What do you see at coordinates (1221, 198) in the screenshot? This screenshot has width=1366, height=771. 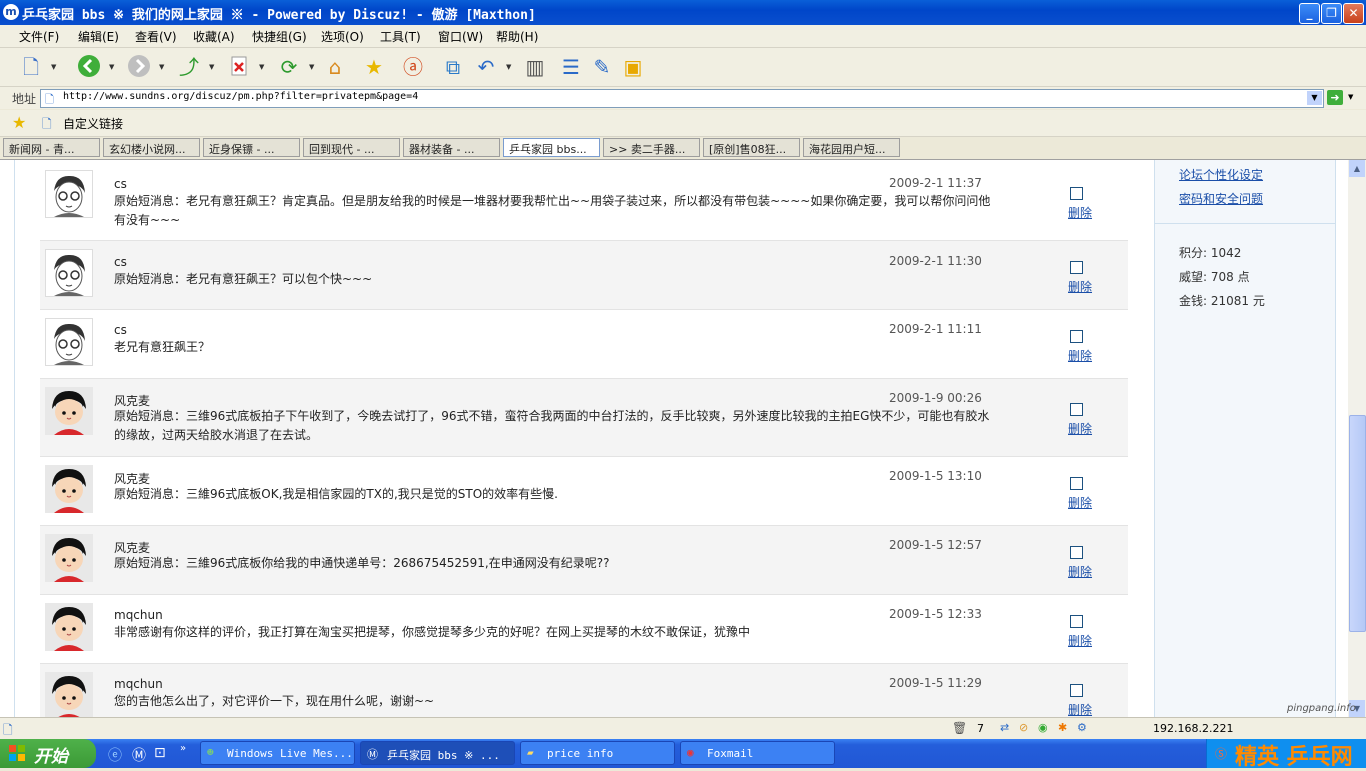 I see `password-security-link: 密码和安全问题` at bounding box center [1221, 198].